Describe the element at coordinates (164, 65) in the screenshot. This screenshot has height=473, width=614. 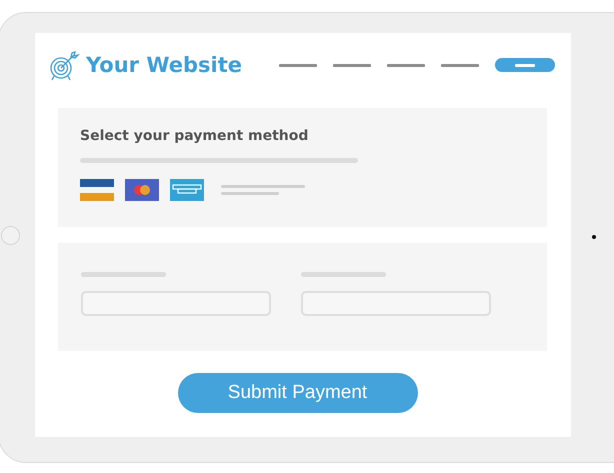
I see `site-title: Your Website` at that location.